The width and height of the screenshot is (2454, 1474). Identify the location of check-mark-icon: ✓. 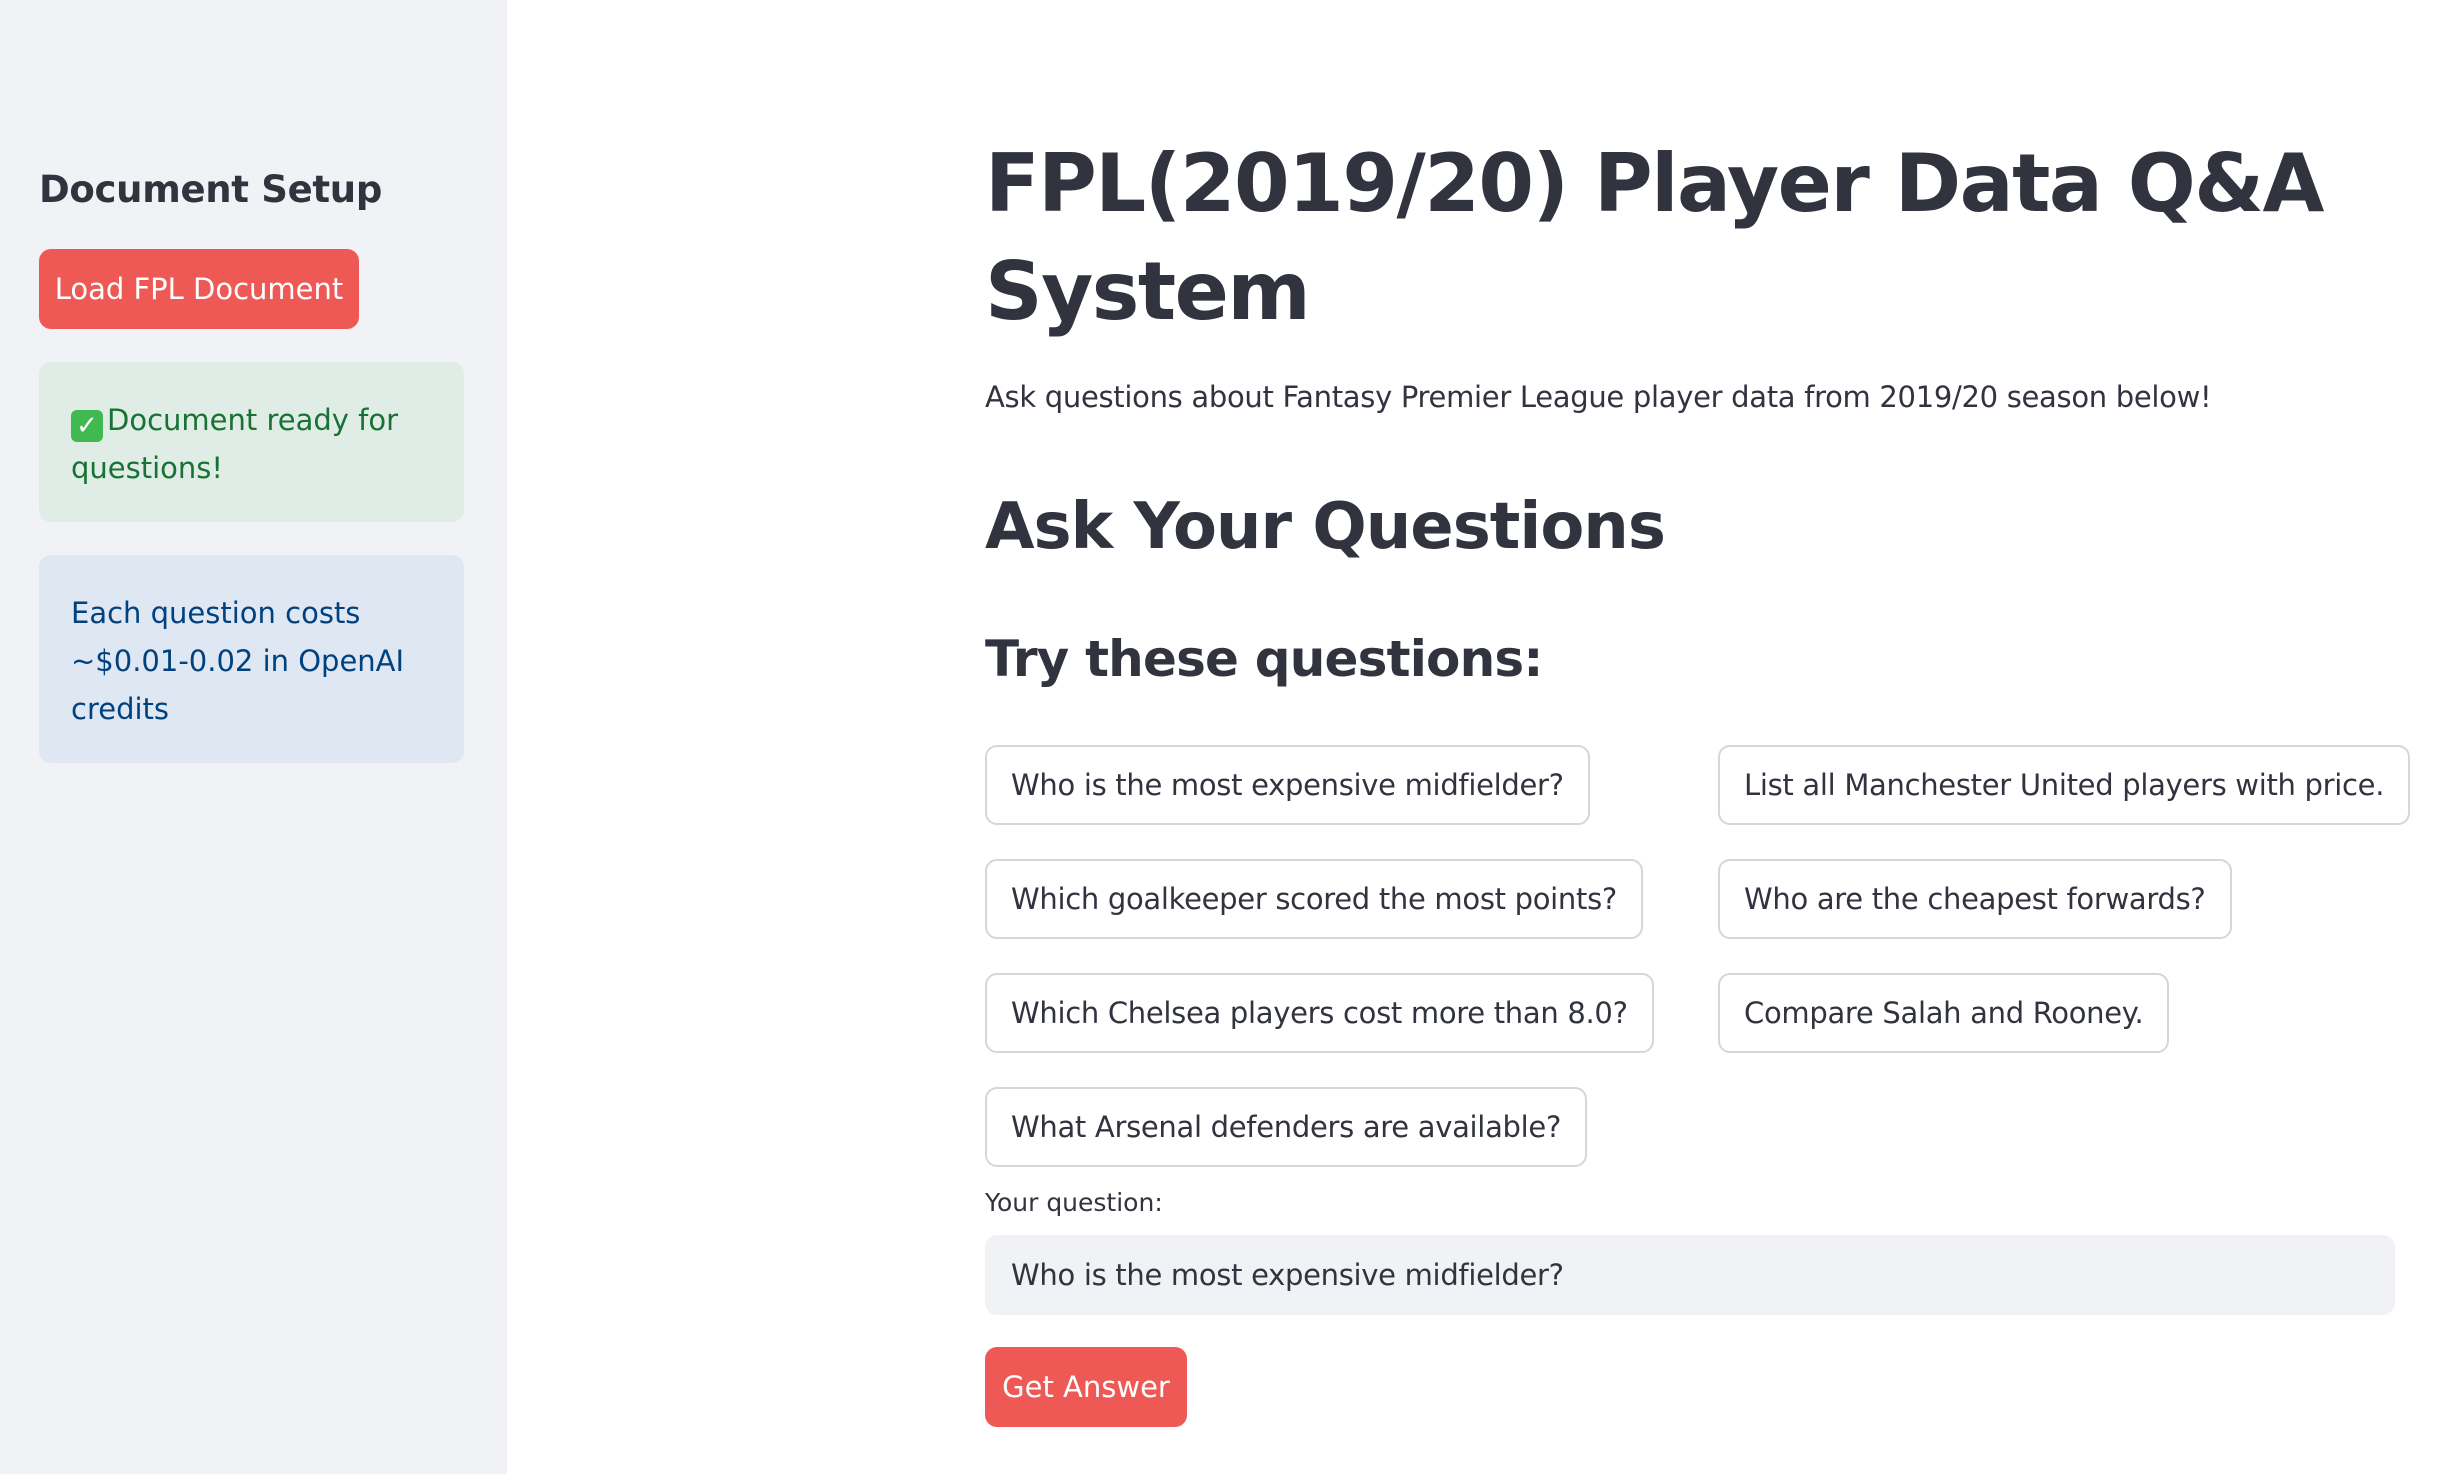
(87, 426).